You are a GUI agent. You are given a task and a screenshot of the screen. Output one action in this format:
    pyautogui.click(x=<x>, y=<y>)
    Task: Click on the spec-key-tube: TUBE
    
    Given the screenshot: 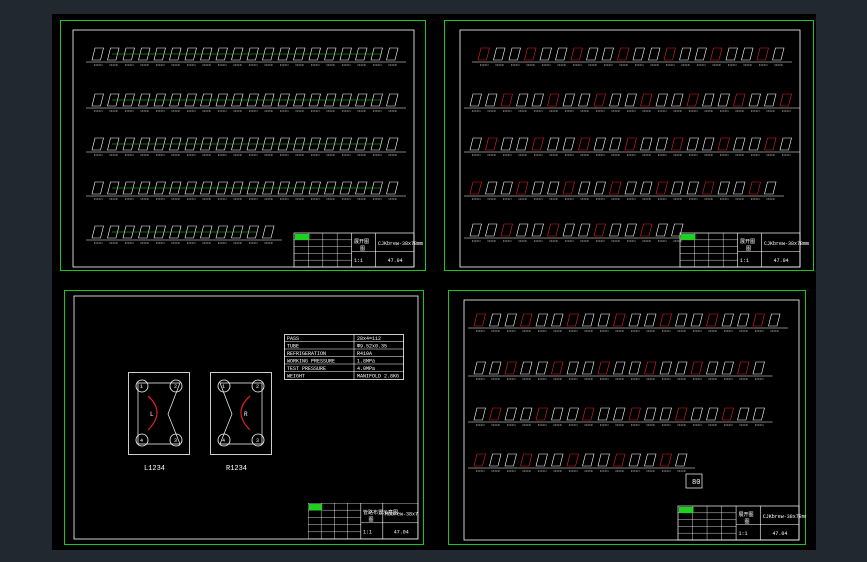 What is the action you would take?
    pyautogui.click(x=293, y=347)
    